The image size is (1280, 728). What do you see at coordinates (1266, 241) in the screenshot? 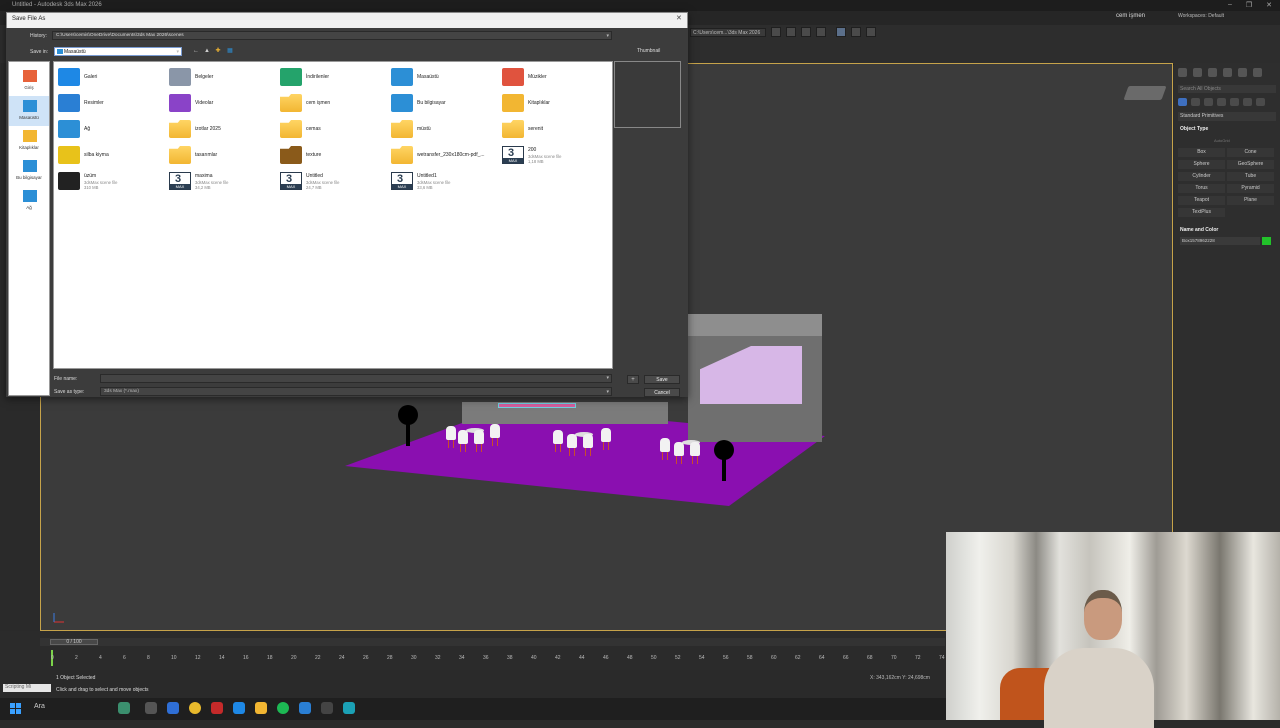
I see `object-color-swatch` at bounding box center [1266, 241].